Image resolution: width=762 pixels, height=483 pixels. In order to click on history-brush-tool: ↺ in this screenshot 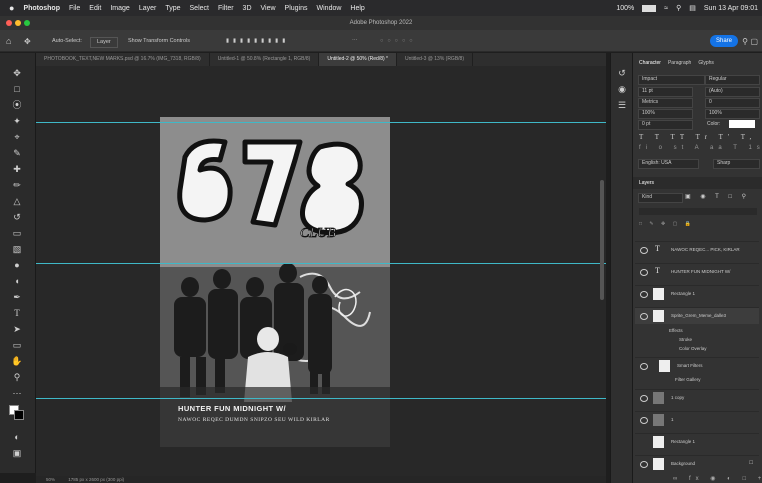, I will do `click(17, 217)`.